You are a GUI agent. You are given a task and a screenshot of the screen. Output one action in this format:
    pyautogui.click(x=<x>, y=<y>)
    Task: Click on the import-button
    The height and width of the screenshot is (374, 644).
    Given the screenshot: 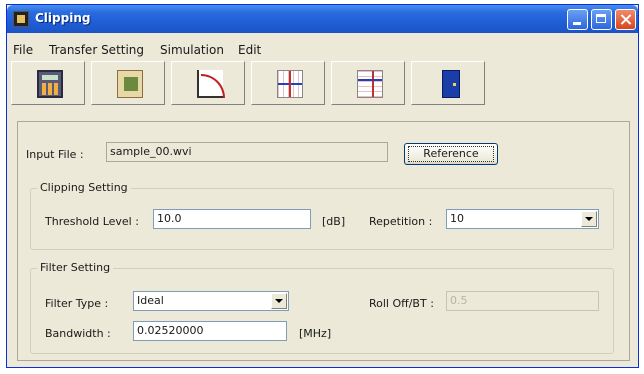 What is the action you would take?
    pyautogui.click(x=128, y=83)
    